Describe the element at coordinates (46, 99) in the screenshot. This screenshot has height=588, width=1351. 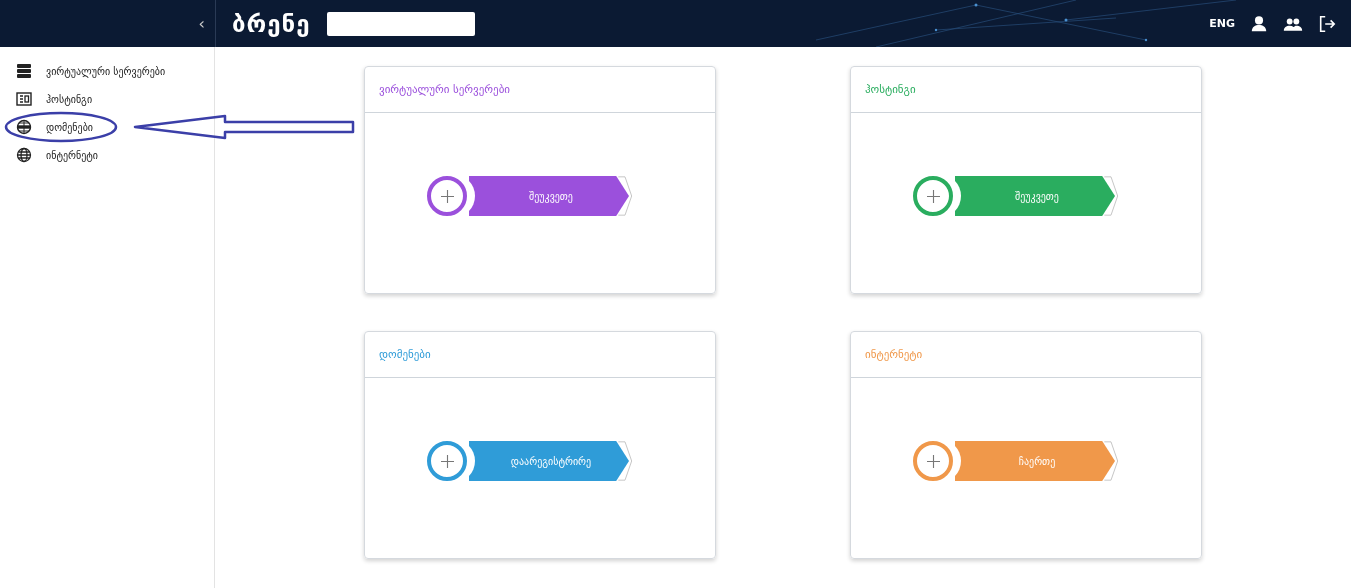
I see `sidebar-item: ჰოსტინგი` at that location.